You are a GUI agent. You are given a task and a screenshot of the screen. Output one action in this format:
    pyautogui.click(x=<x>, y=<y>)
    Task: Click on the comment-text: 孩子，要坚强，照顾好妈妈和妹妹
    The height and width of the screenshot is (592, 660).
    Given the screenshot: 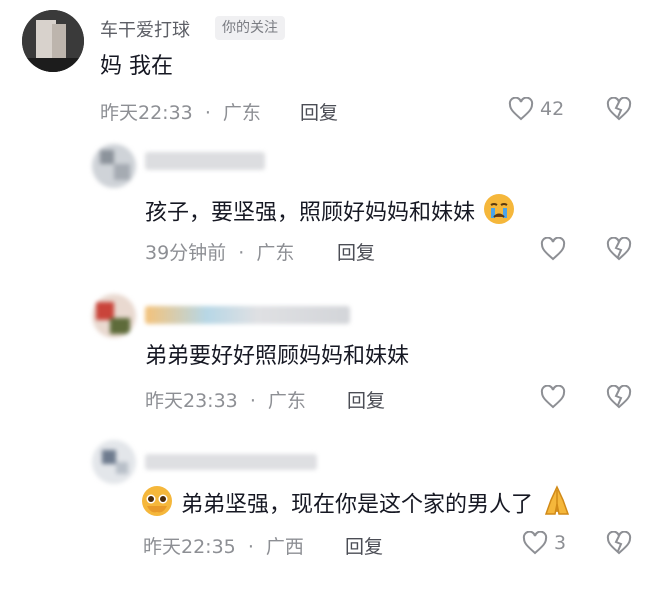 What is the action you would take?
    pyautogui.click(x=330, y=213)
    